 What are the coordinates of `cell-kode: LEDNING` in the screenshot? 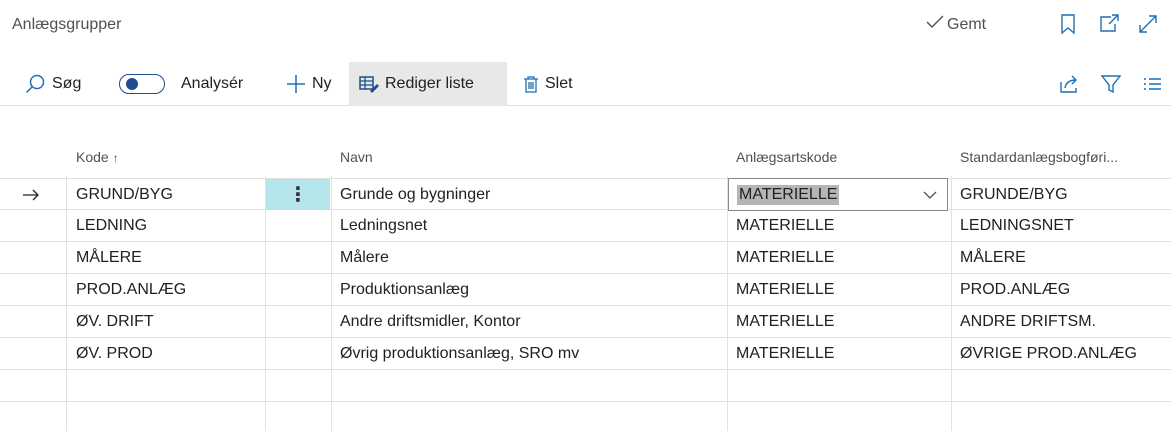 It's located at (111, 225).